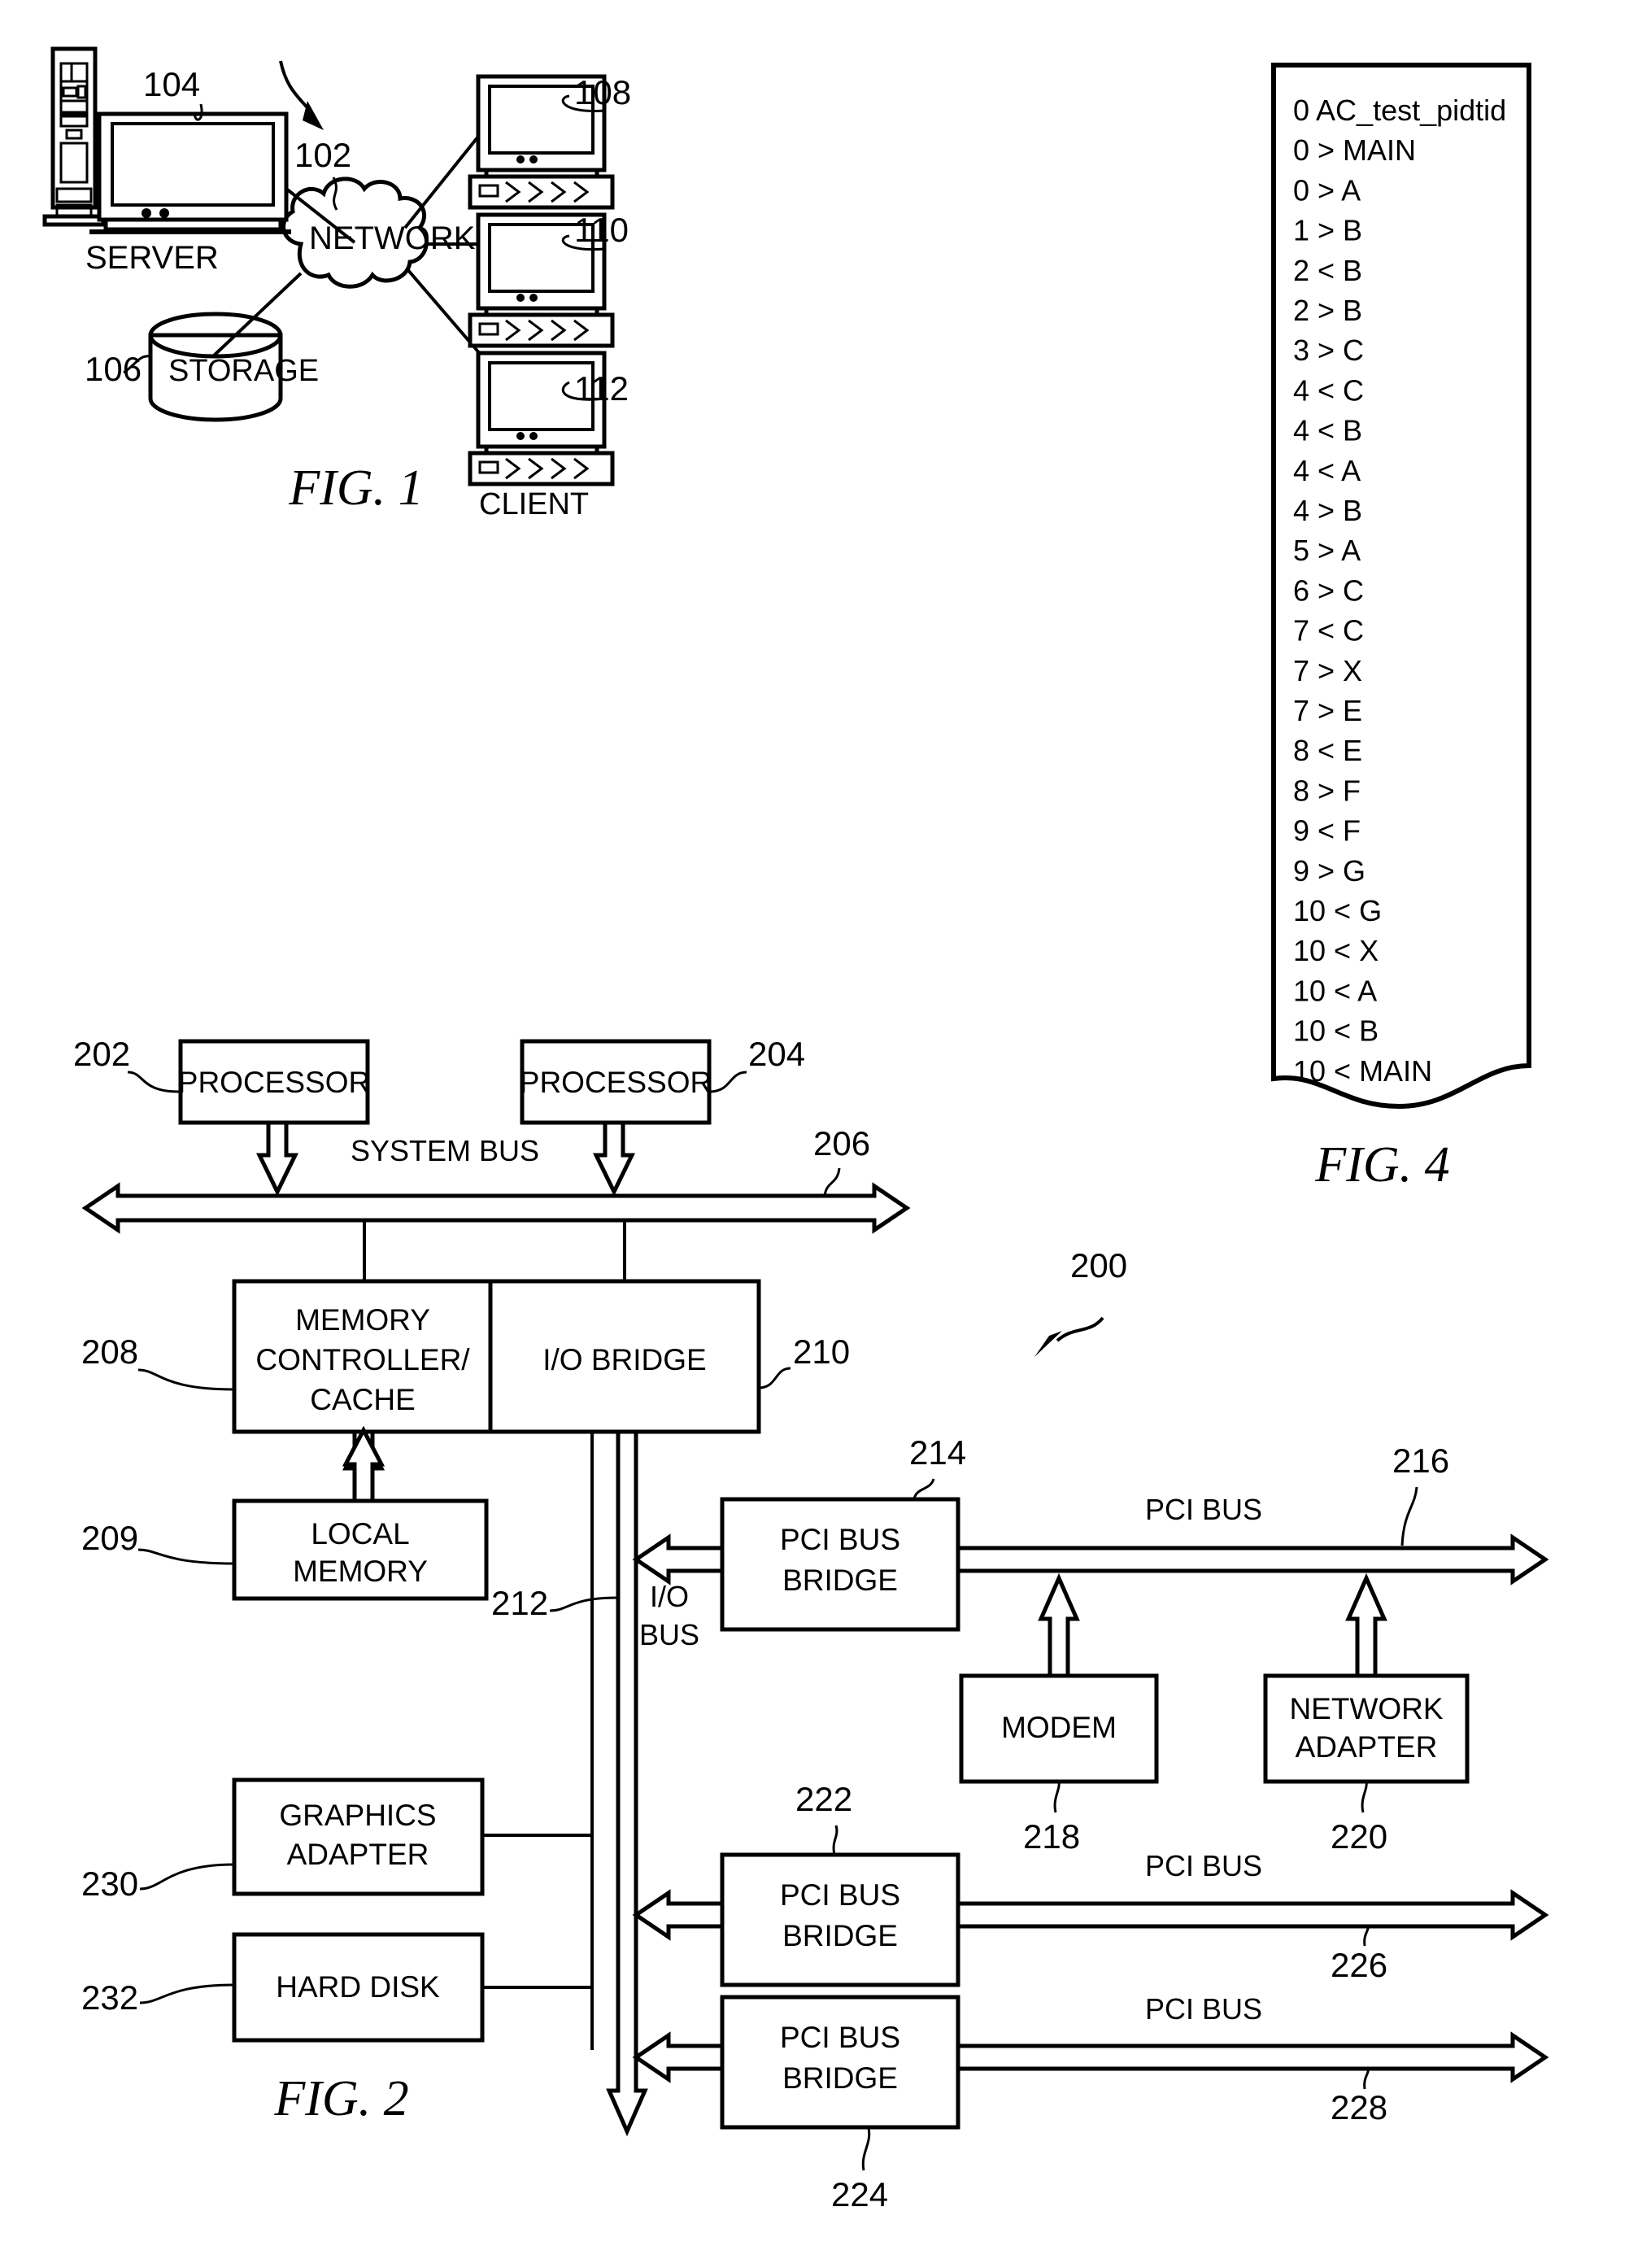 The height and width of the screenshot is (2268, 1629). Describe the element at coordinates (1337, 911) in the screenshot. I see `trace-line: 10 < G` at that location.